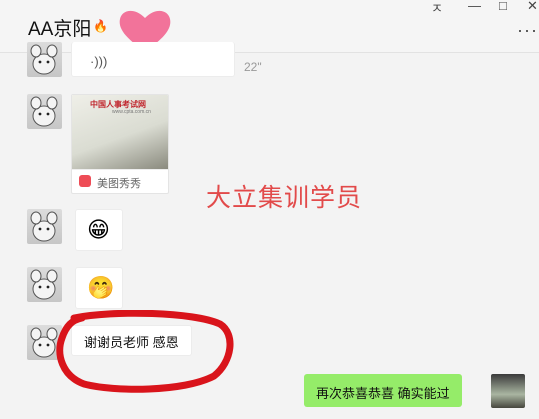  What do you see at coordinates (131, 112) in the screenshot?
I see `thumbnail-site-url: www.cpta.com.cn` at bounding box center [131, 112].